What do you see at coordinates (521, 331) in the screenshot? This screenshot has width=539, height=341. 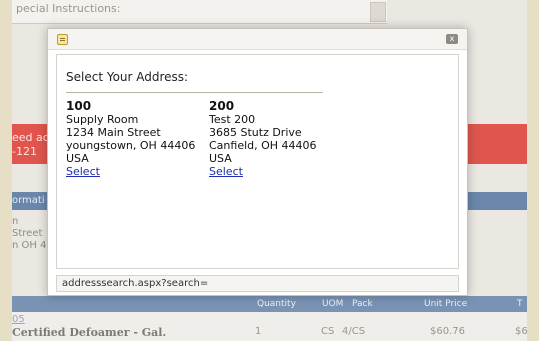 I see `row-total: $6` at bounding box center [521, 331].